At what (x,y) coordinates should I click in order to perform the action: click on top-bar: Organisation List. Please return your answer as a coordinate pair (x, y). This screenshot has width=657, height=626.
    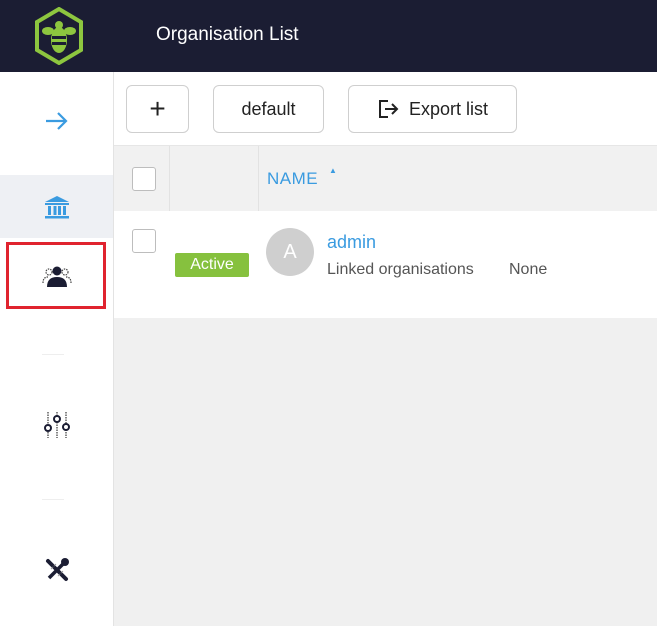
    Looking at the image, I should click on (328, 36).